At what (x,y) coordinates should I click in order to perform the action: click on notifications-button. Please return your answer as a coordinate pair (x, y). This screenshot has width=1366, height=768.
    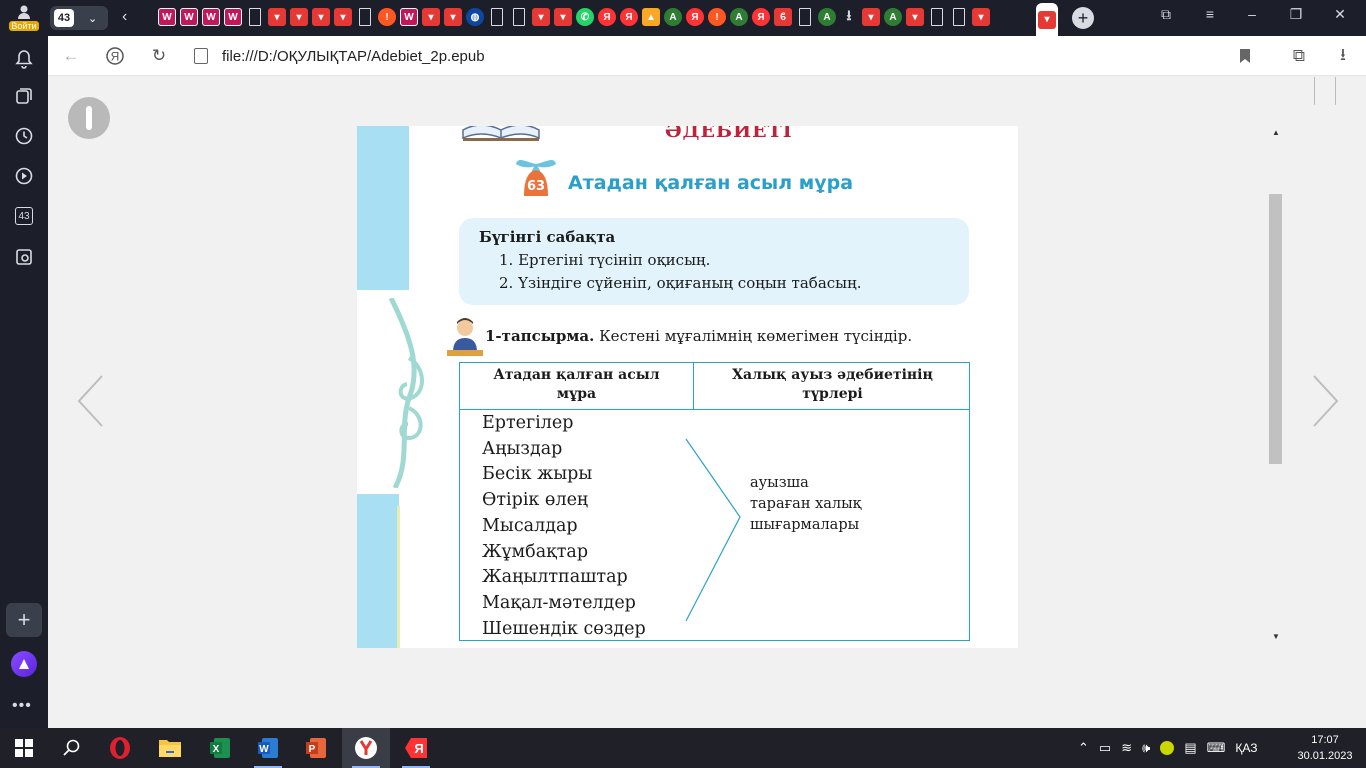
    Looking at the image, I should click on (24, 59).